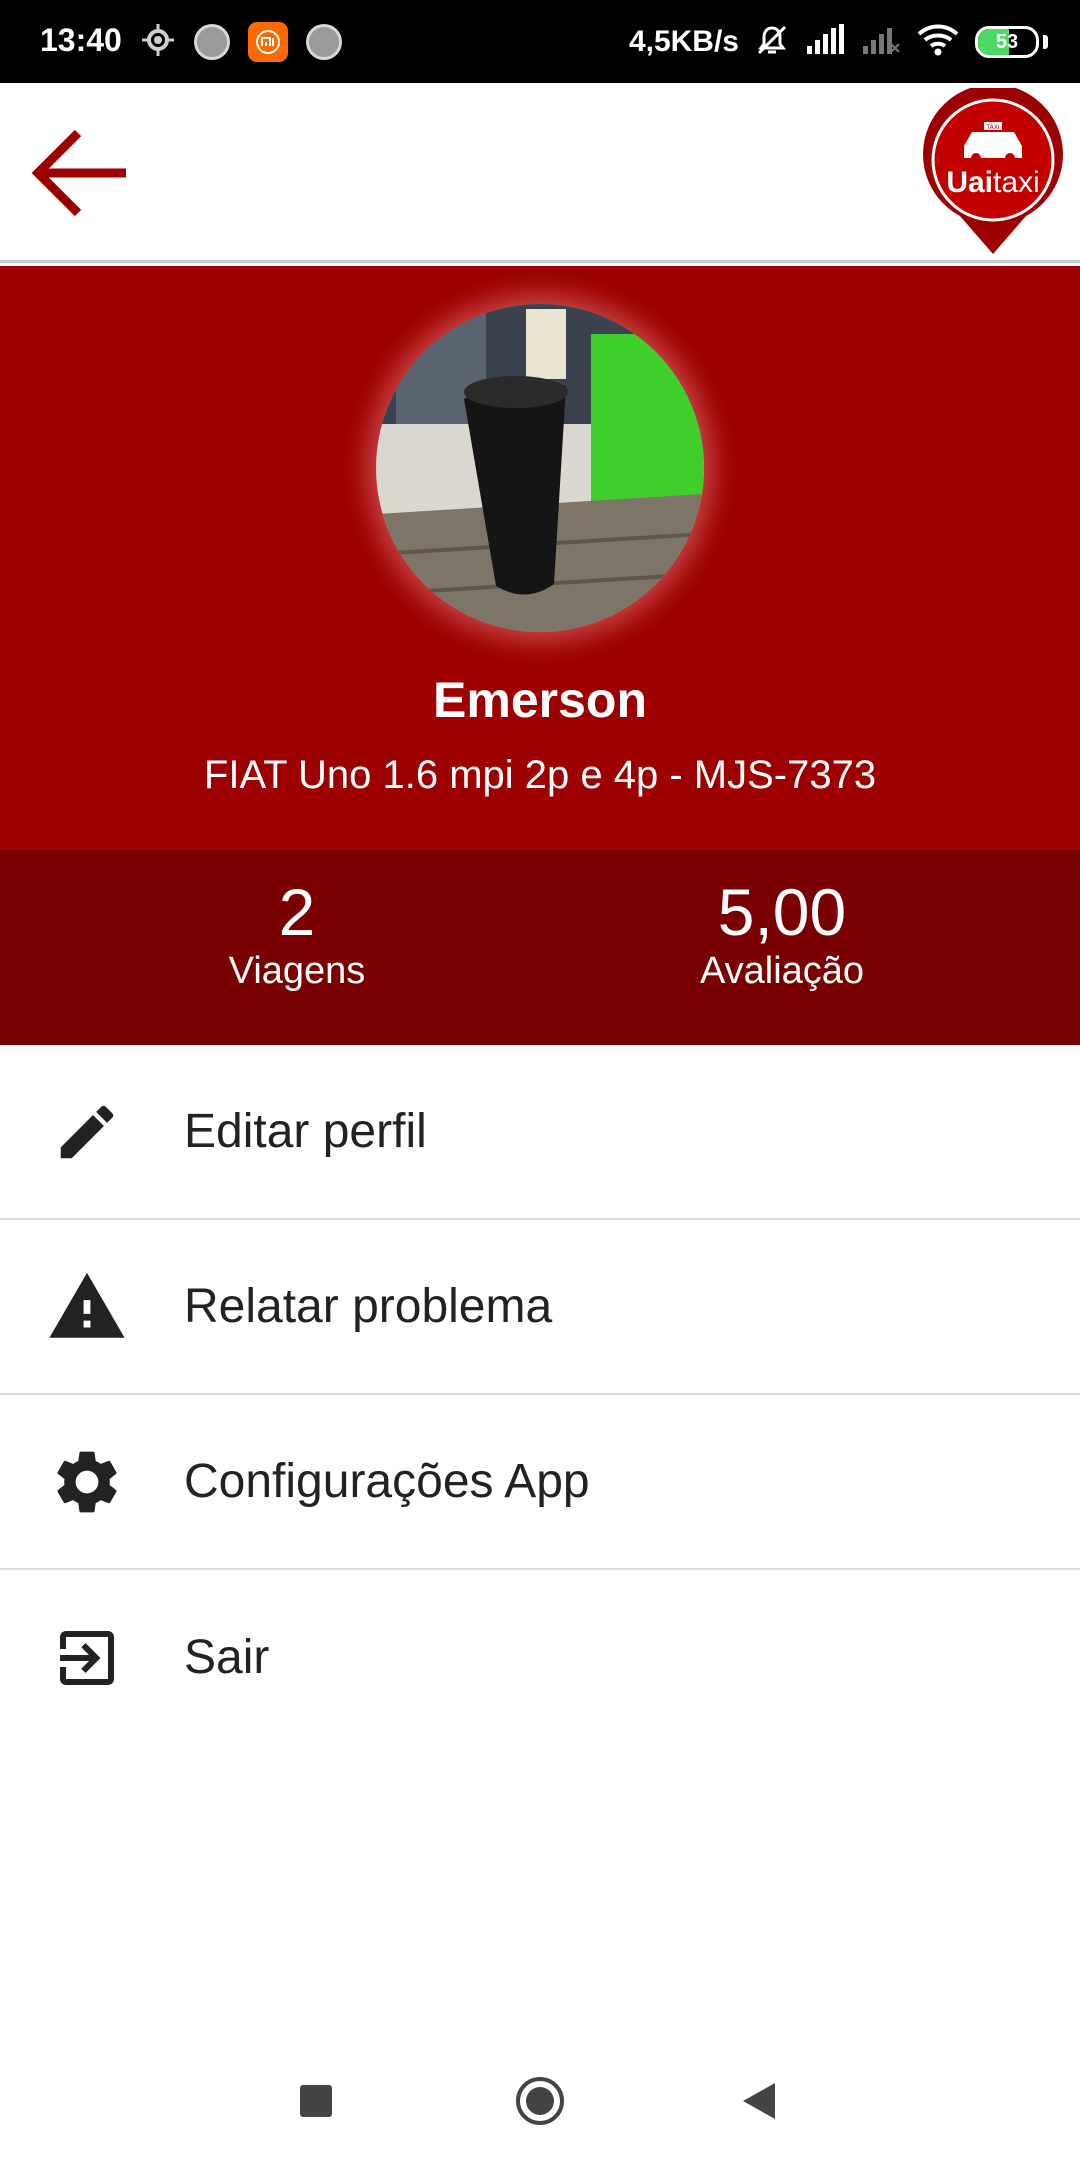 The height and width of the screenshot is (2160, 1080). I want to click on menu-item-edit-profile: Editar perfil, so click(540, 1132).